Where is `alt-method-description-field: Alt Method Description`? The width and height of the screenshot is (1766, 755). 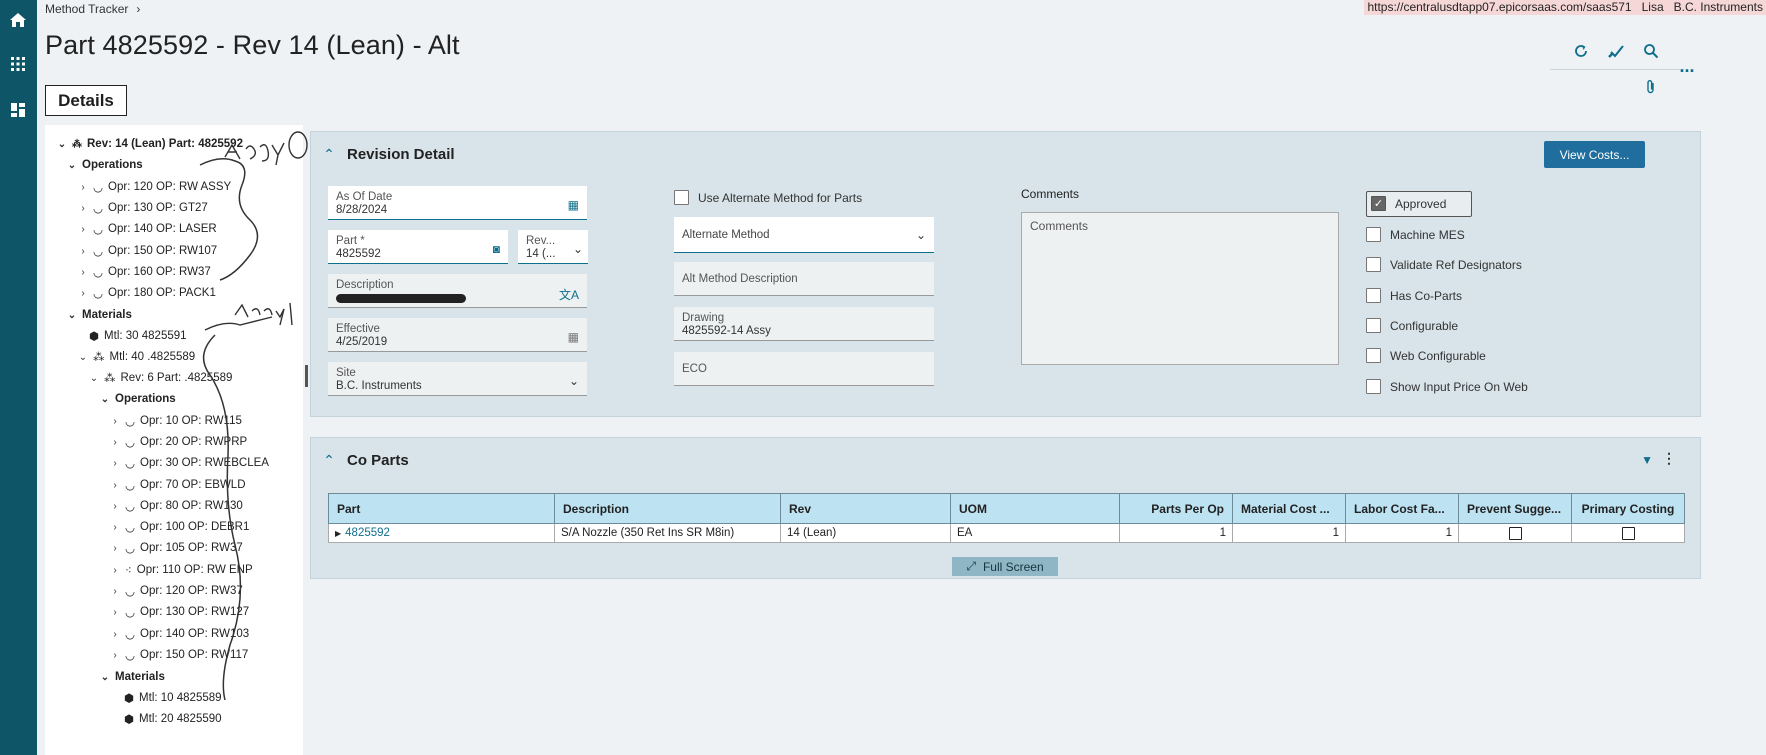
alt-method-description-field: Alt Method Description is located at coordinates (804, 279).